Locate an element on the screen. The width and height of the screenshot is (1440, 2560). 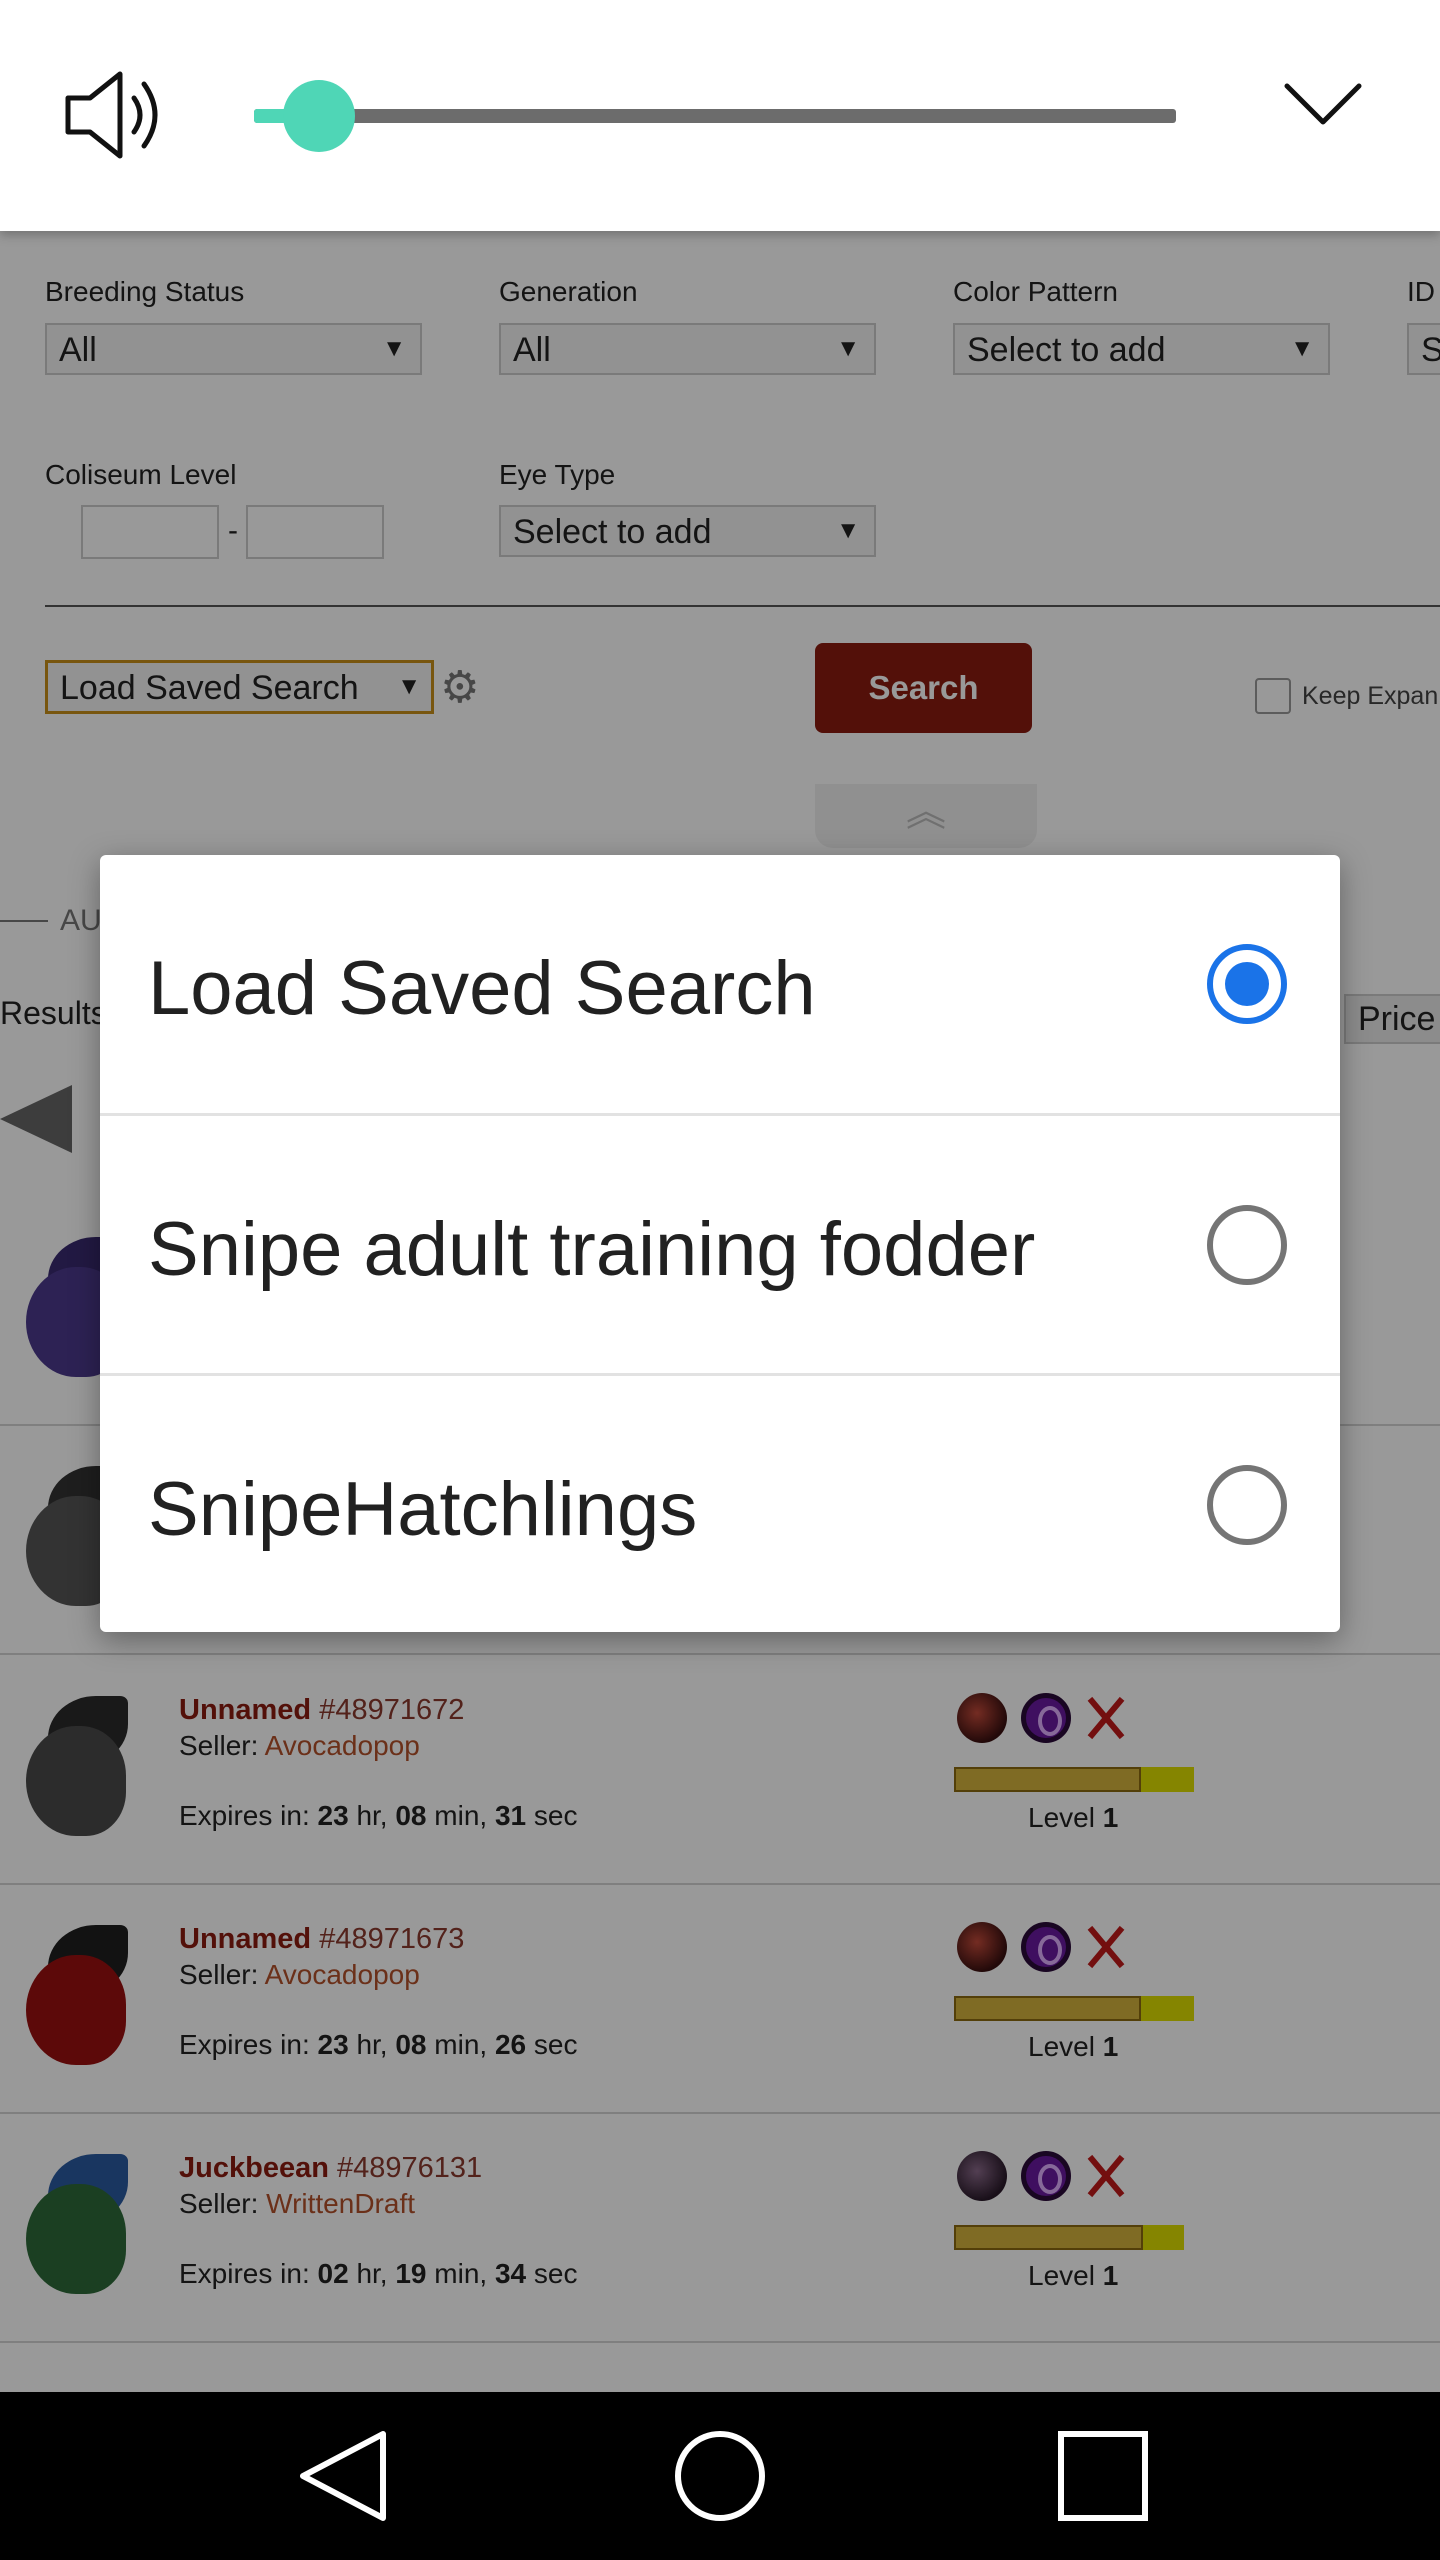
option-label: SnipeHatchlings is located at coordinates (423, 1509).